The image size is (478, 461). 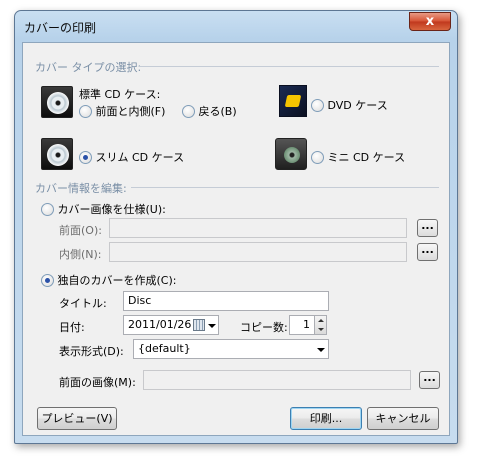 What do you see at coordinates (291, 154) in the screenshot?
I see `mini-cd-case-icon` at bounding box center [291, 154].